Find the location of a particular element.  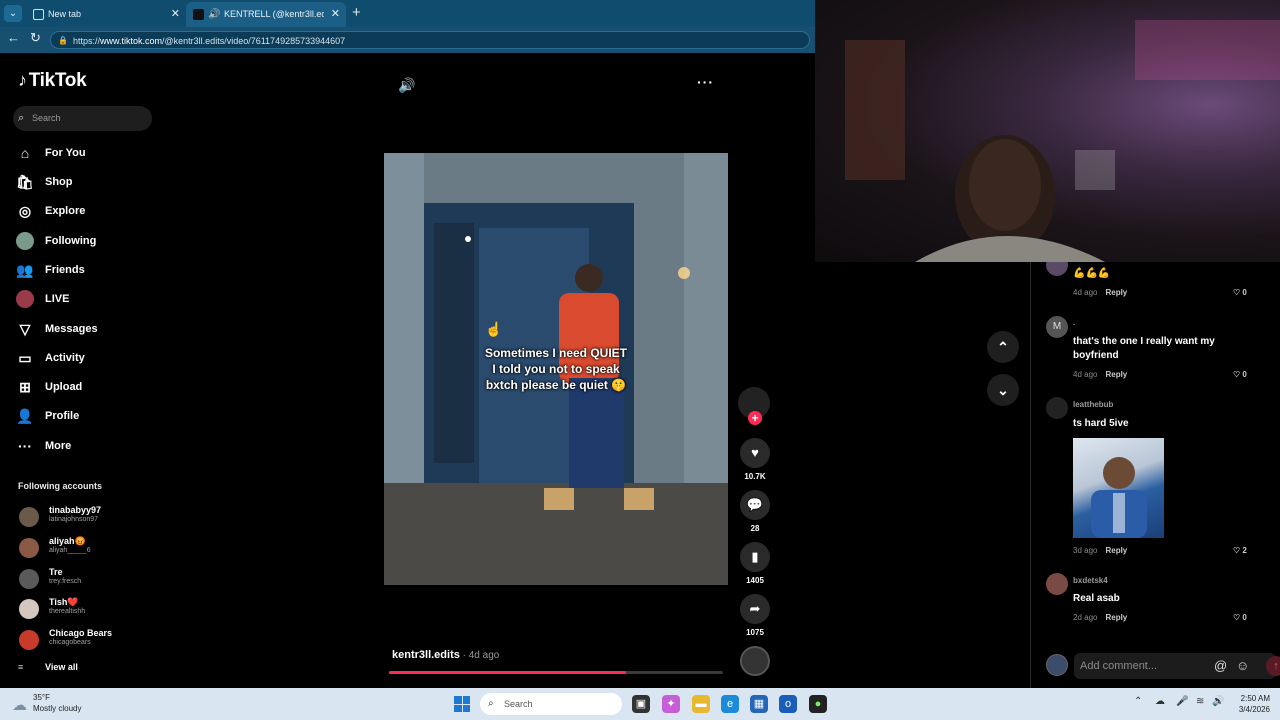

commenter-name: · is located at coordinates (1074, 324).